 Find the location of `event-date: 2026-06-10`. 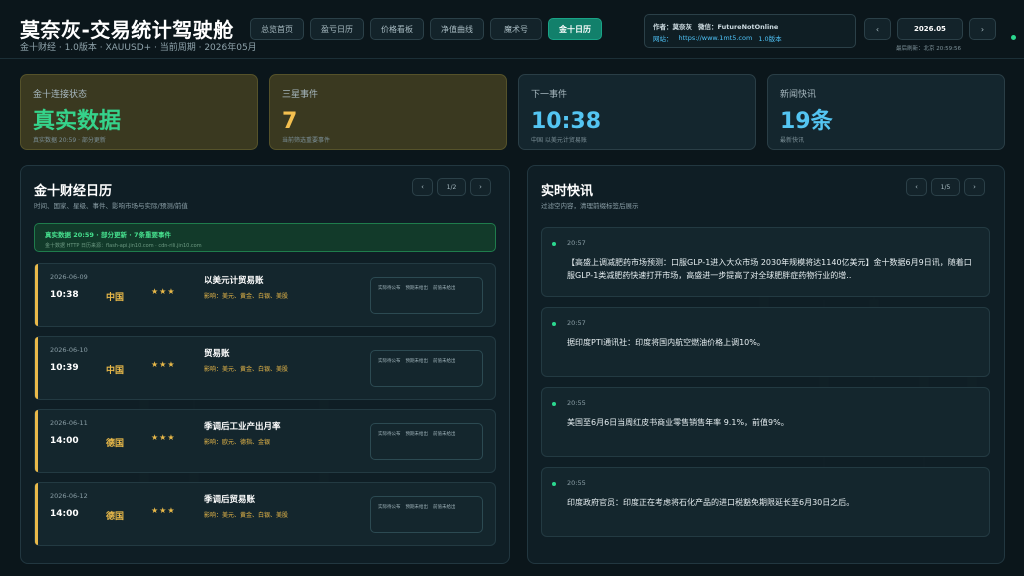

event-date: 2026-06-10 is located at coordinates (69, 350).